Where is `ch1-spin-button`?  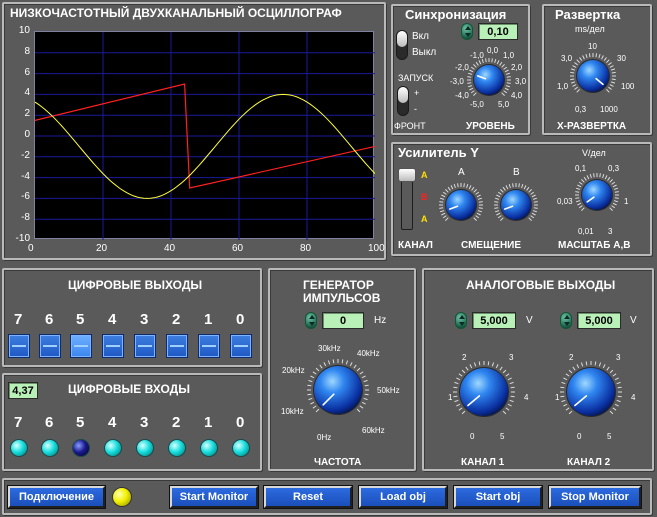 ch1-spin-button is located at coordinates (461, 320).